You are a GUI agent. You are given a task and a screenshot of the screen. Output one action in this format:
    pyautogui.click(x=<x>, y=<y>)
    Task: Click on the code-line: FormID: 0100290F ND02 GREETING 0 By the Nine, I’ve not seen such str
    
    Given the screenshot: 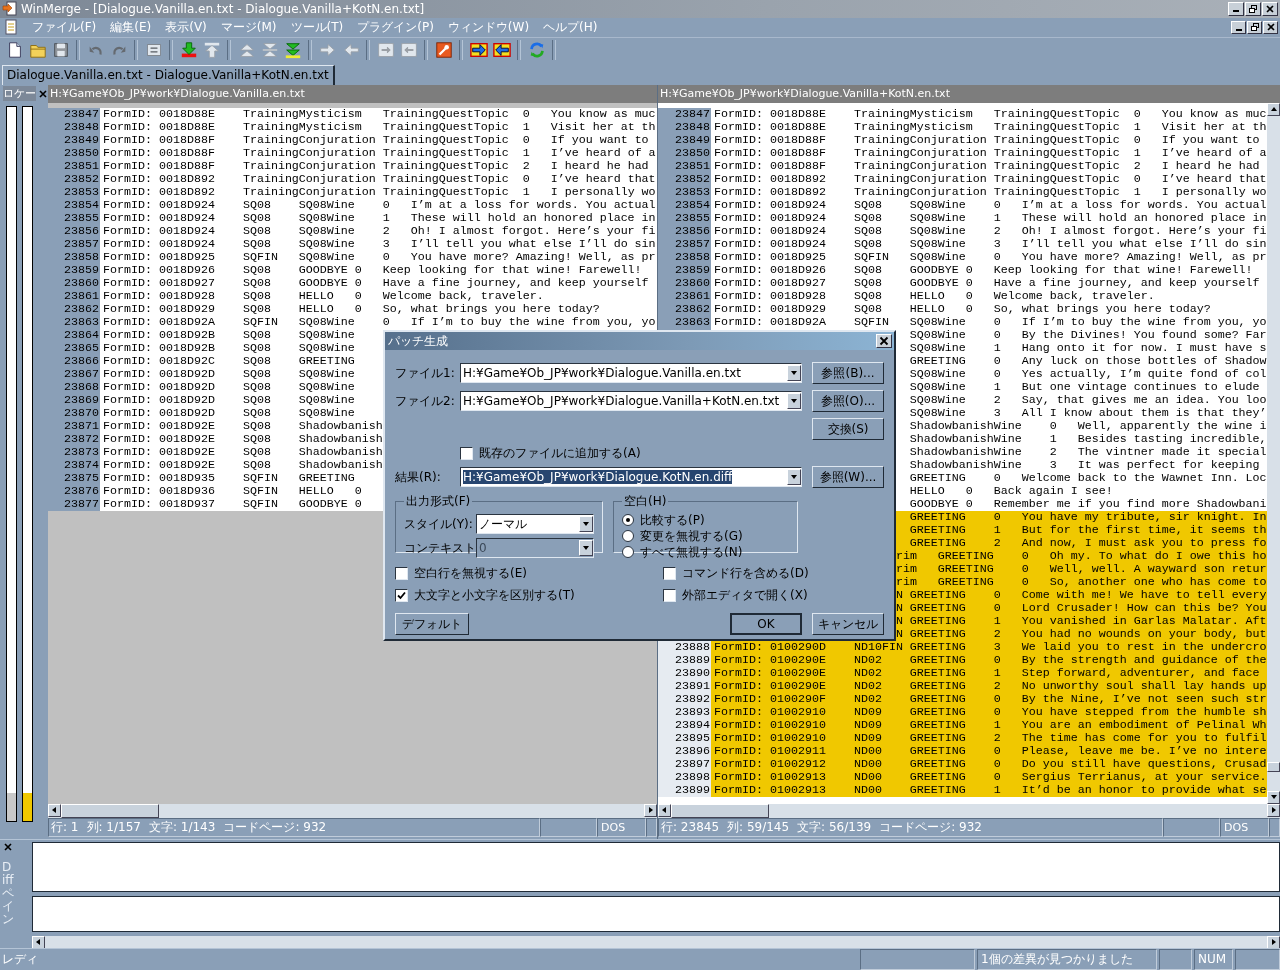 What is the action you would take?
    pyautogui.click(x=990, y=699)
    